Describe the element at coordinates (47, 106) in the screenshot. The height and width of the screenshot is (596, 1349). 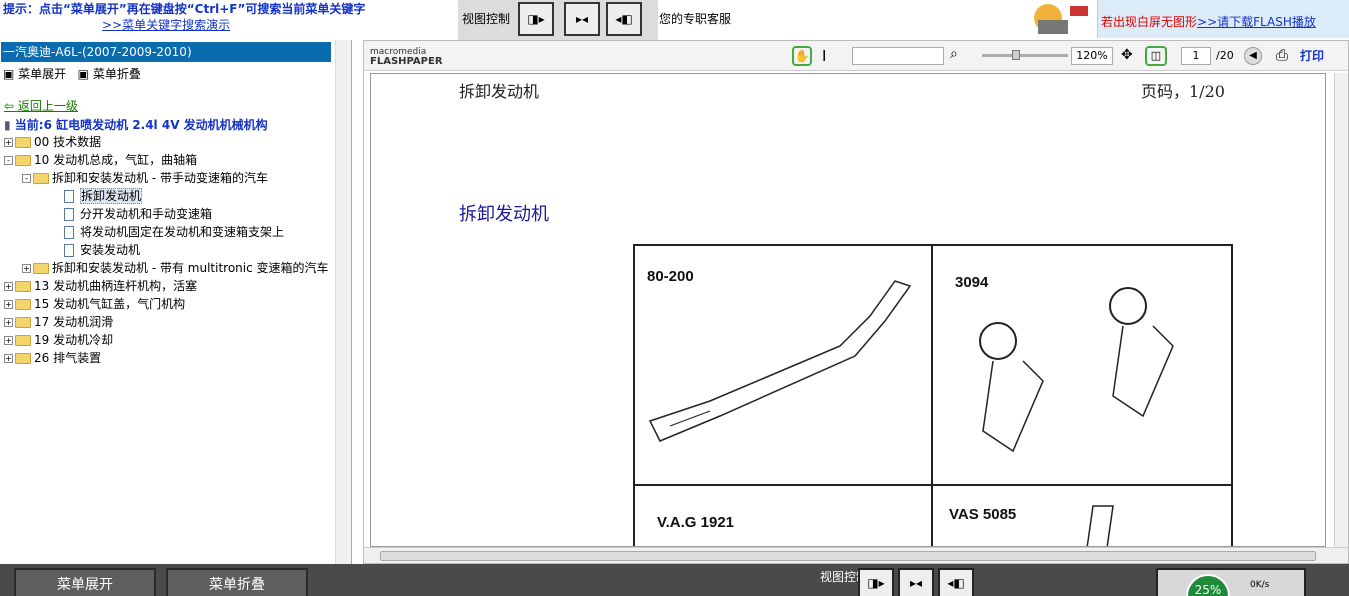
I see `back-label: 返回上一级` at that location.